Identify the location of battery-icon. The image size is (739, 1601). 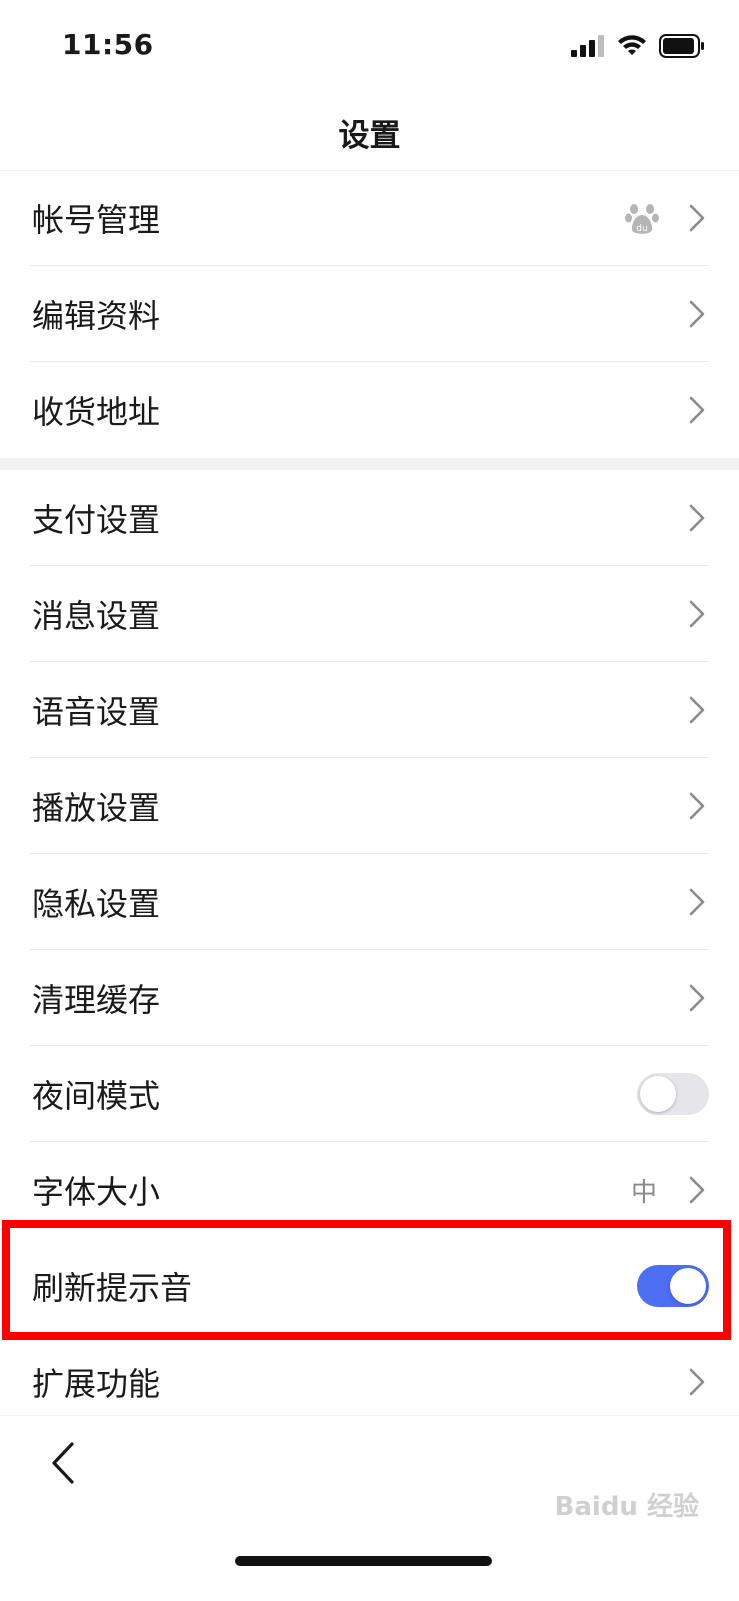
(681, 46).